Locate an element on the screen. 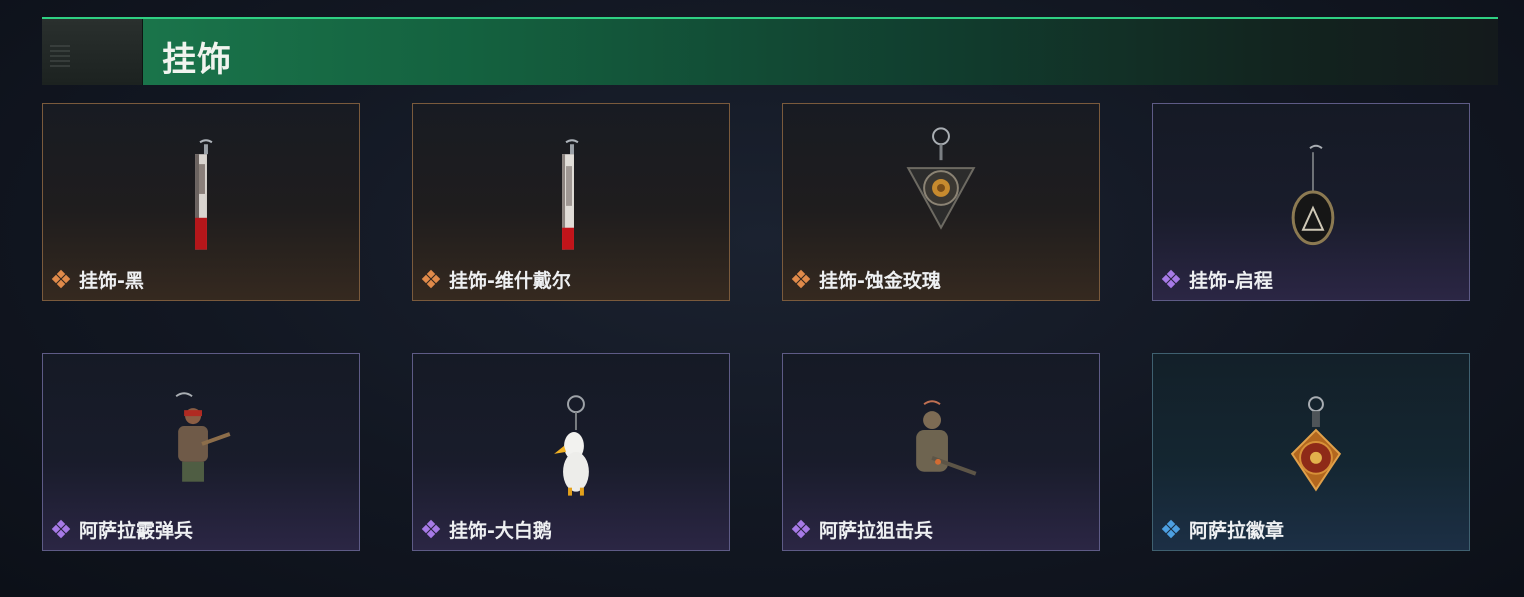 This screenshot has height=597, width=1524. charm-card: 挂饰-蚀金玫瑰 is located at coordinates (941, 202).